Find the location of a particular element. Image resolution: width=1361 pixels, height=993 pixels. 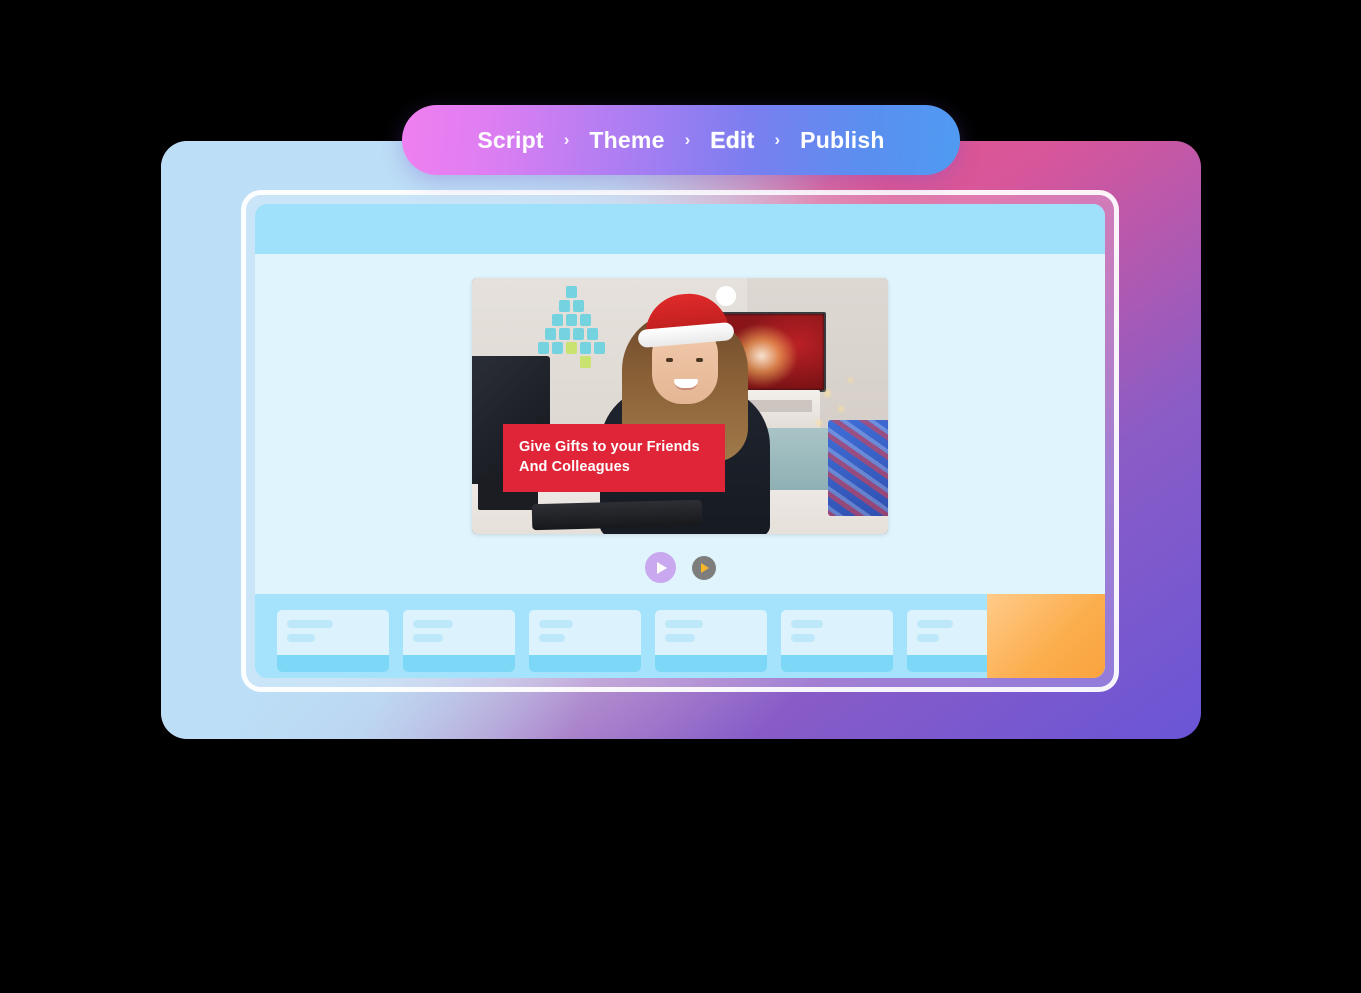

preview-scene is located at coordinates (680, 406).